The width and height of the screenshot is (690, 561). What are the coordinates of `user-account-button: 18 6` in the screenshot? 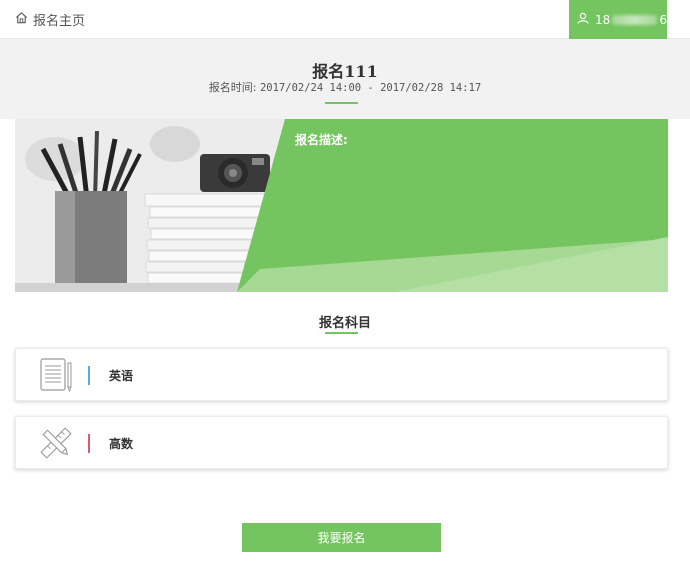 It's located at (618, 19).